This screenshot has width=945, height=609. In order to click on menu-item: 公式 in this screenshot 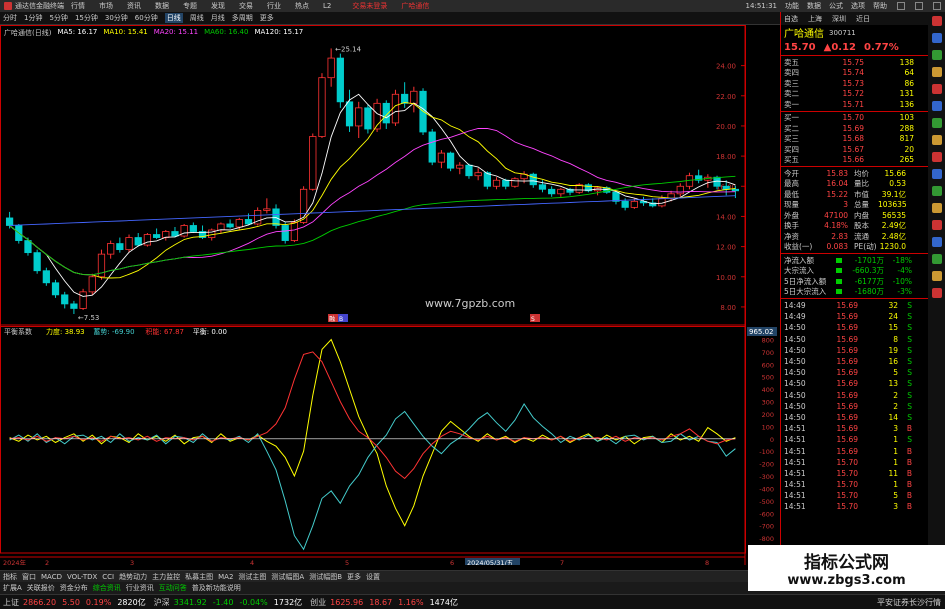, I will do `click(836, 6)`.